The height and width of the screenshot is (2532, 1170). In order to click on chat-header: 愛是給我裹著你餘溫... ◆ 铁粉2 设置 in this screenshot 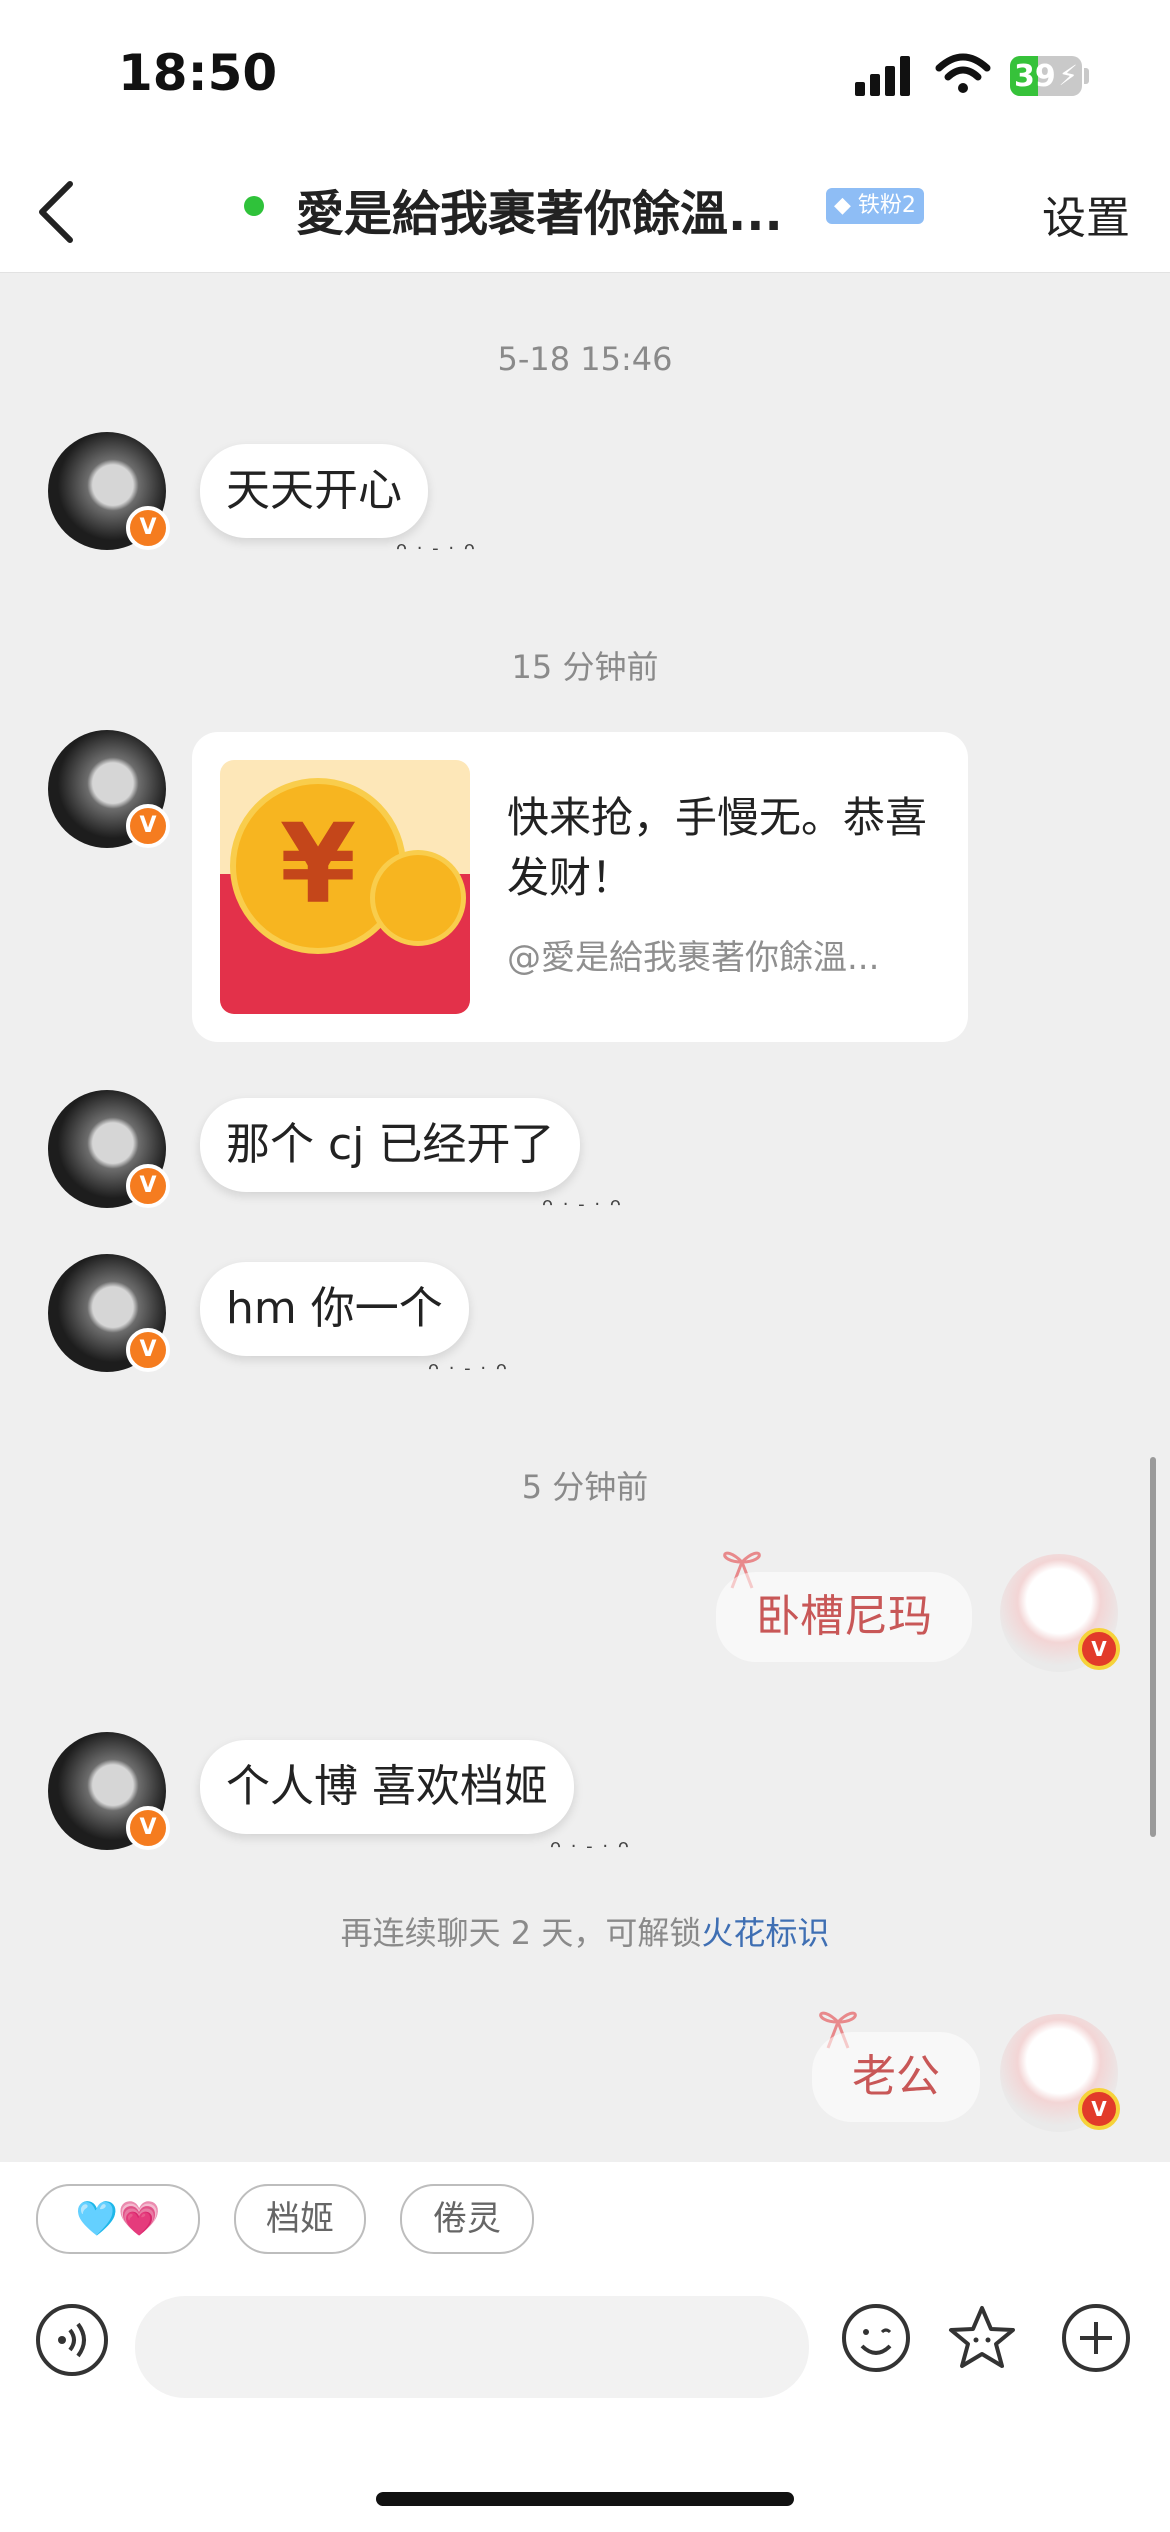, I will do `click(585, 211)`.